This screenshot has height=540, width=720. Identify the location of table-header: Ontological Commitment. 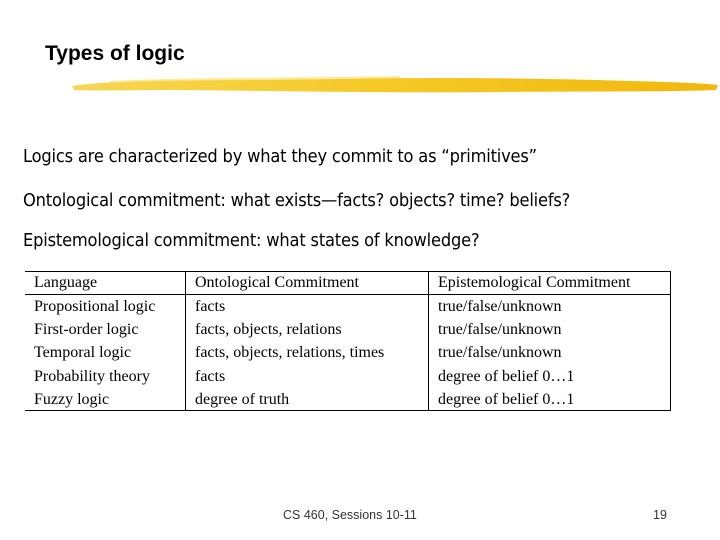
(307, 283).